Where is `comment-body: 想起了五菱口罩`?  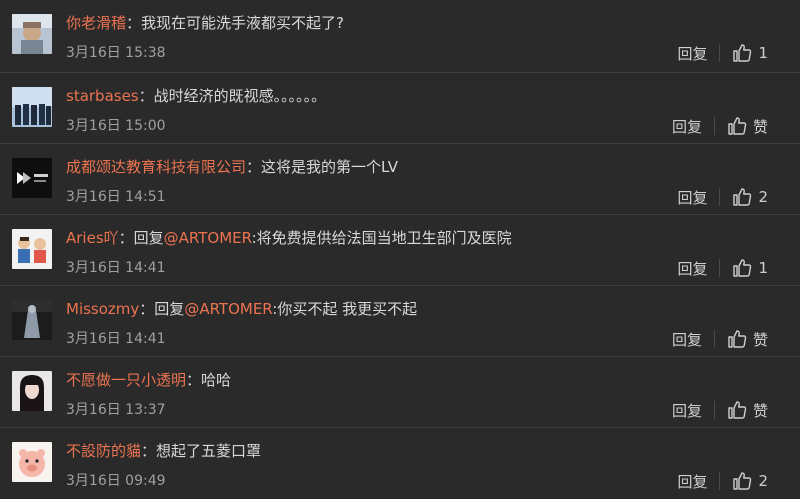 comment-body: 想起了五菱口罩 is located at coordinates (209, 451).